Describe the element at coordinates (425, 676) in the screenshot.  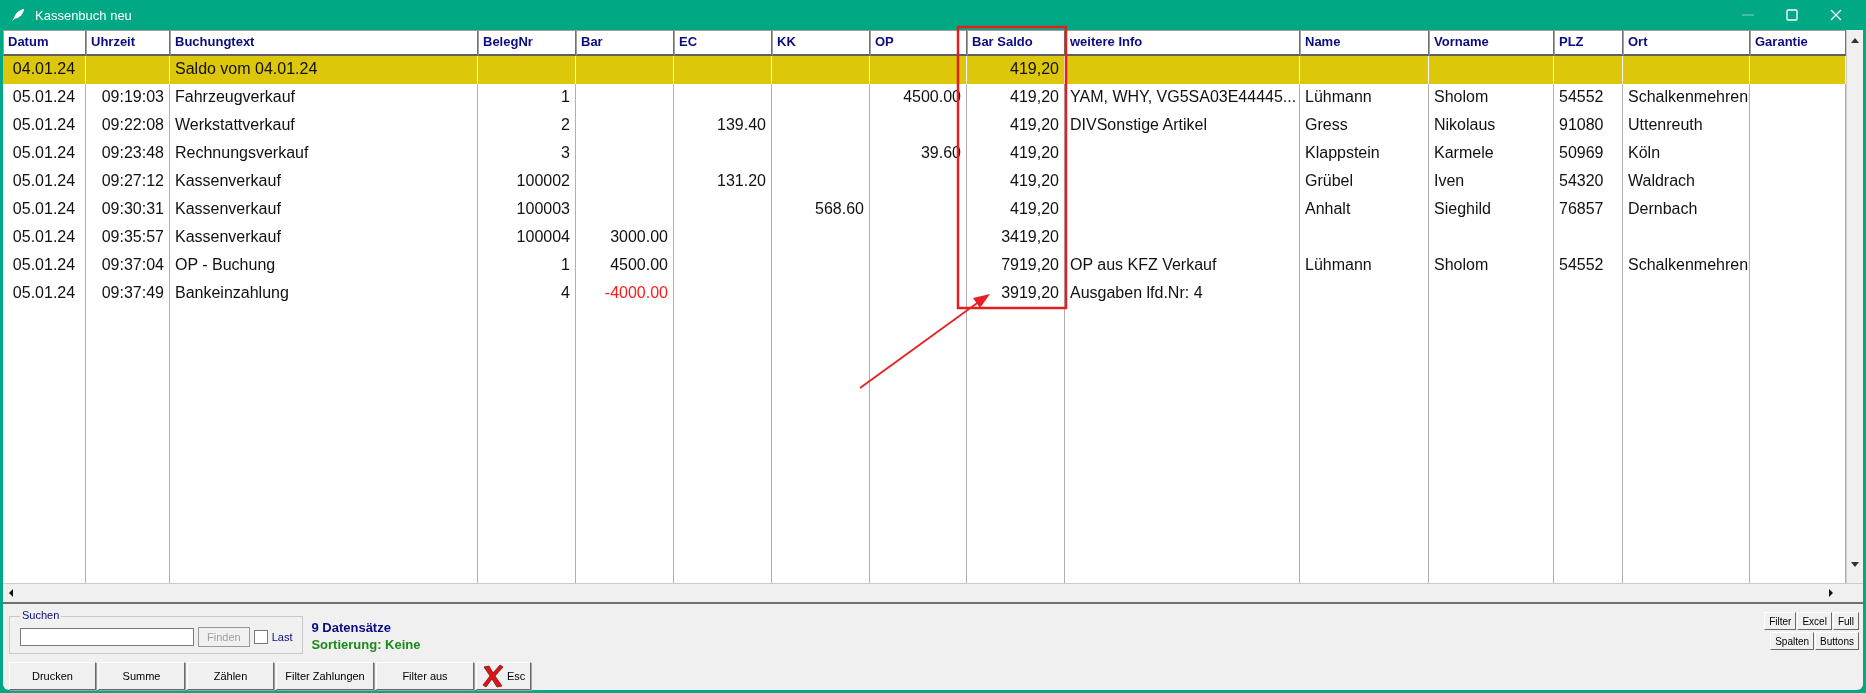
I see `toolbar-button: Filter aus` at that location.